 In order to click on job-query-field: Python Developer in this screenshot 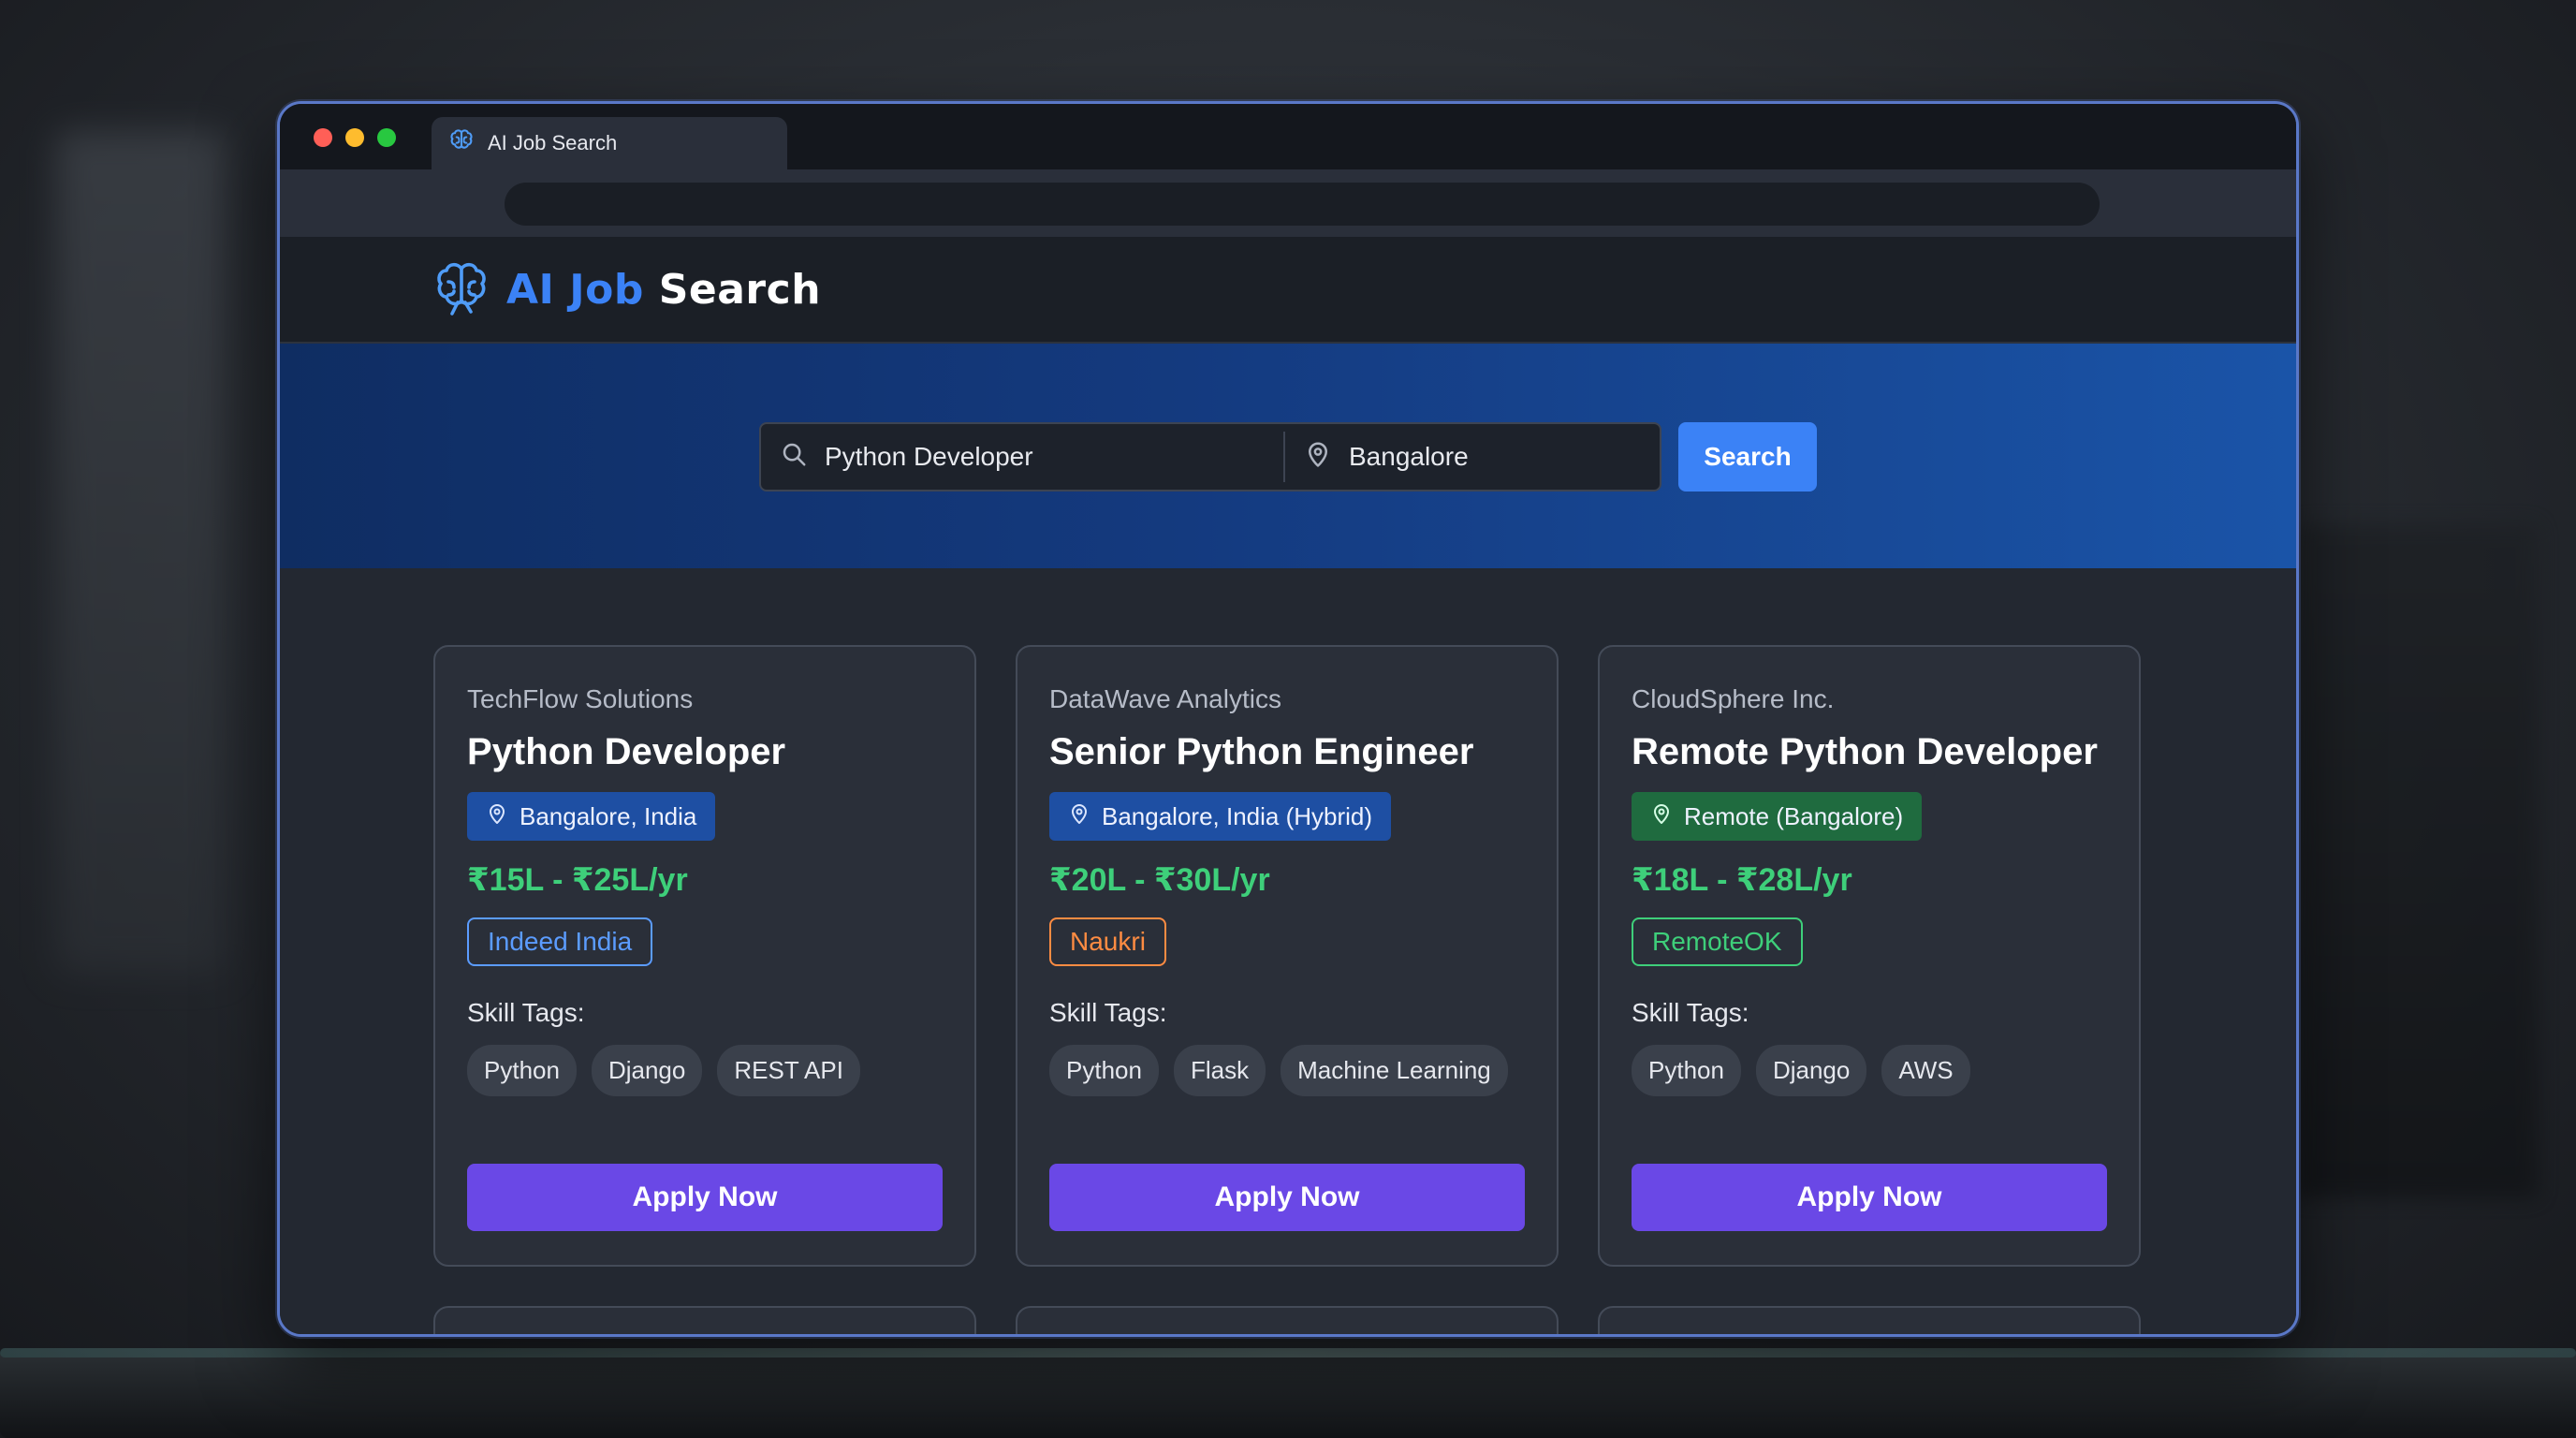, I will do `click(1023, 457)`.